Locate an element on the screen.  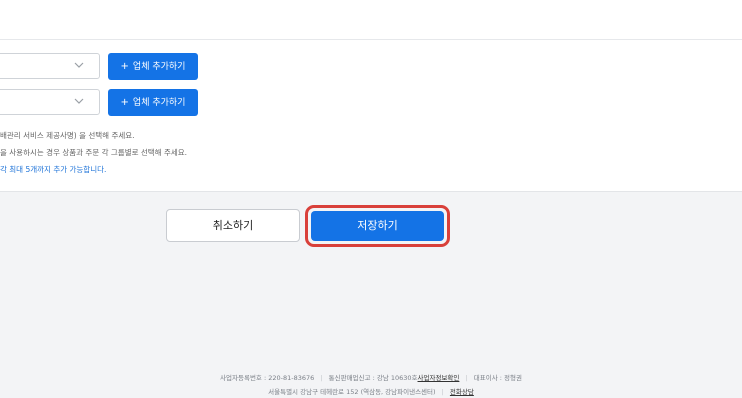
business-info-link: 사업자정보확인 is located at coordinates (439, 378).